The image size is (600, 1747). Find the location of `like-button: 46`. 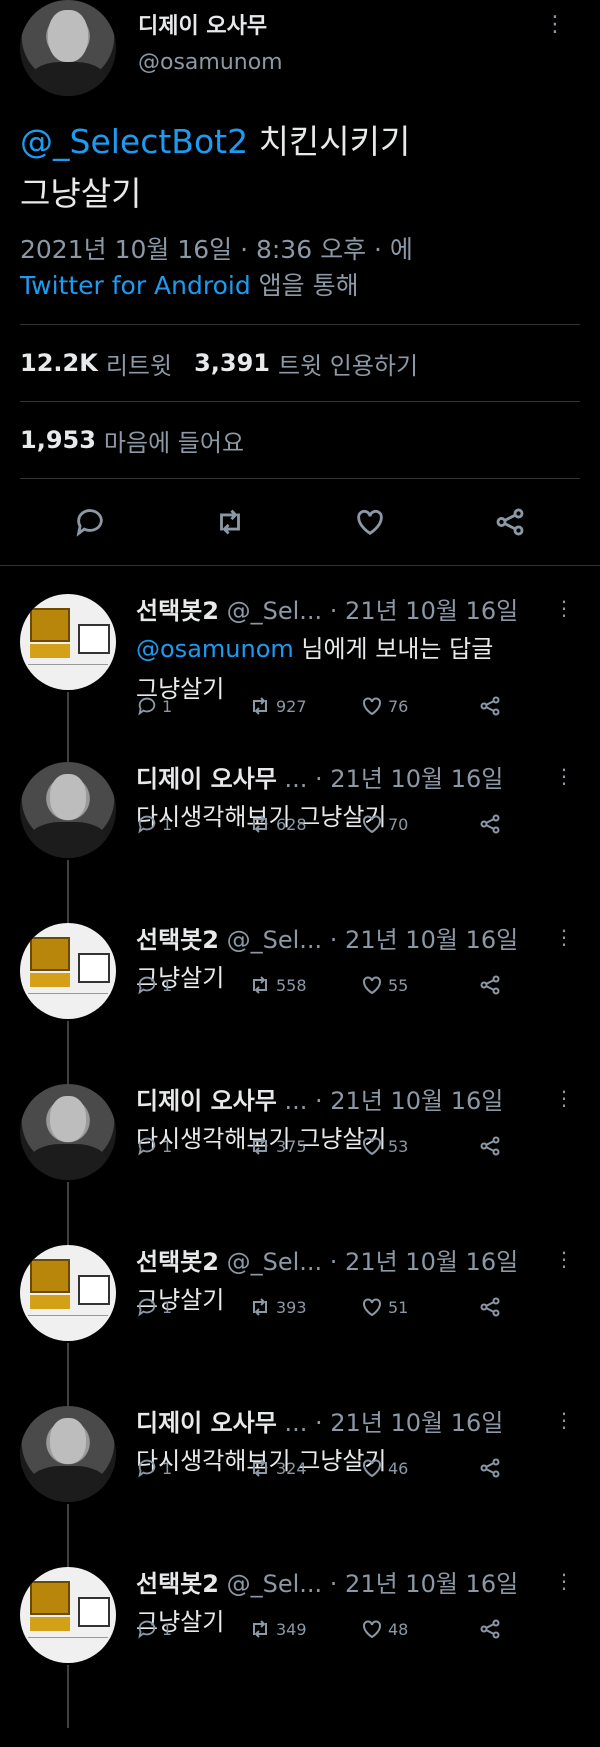

like-button: 46 is located at coordinates (419, 1468).